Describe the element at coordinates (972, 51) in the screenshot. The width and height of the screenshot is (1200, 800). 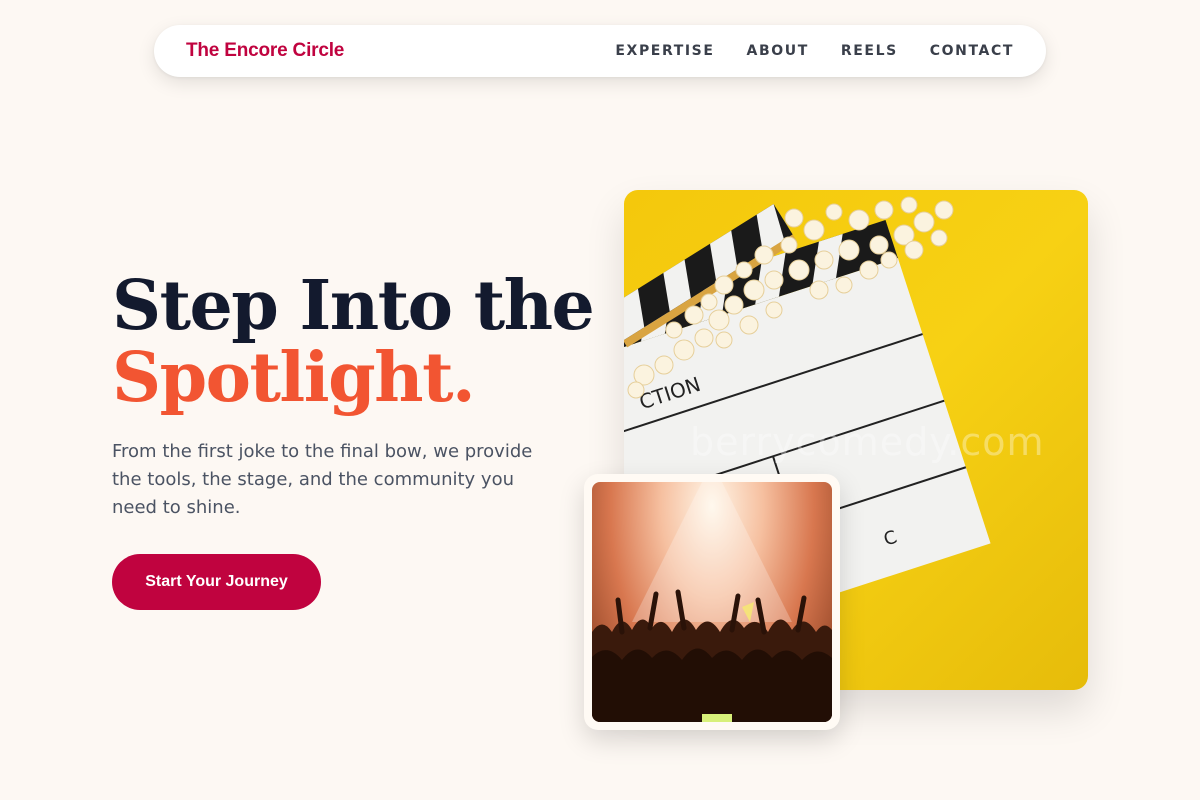
I see `nav-link-contact: CONTACT` at that location.